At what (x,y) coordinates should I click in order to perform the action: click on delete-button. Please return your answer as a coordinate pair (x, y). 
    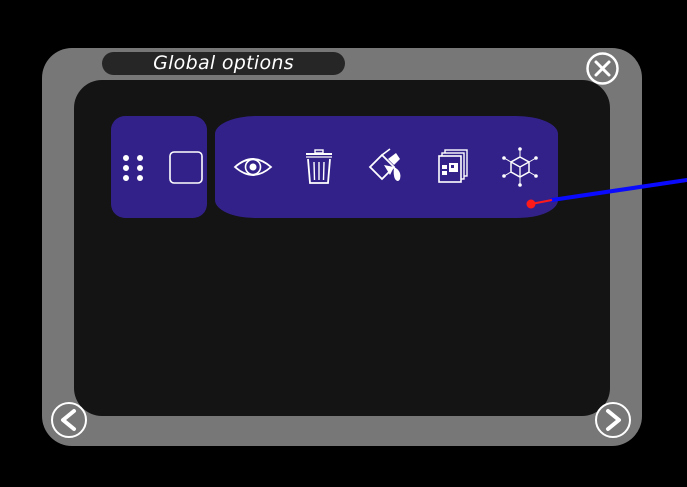
    Looking at the image, I should click on (319, 167).